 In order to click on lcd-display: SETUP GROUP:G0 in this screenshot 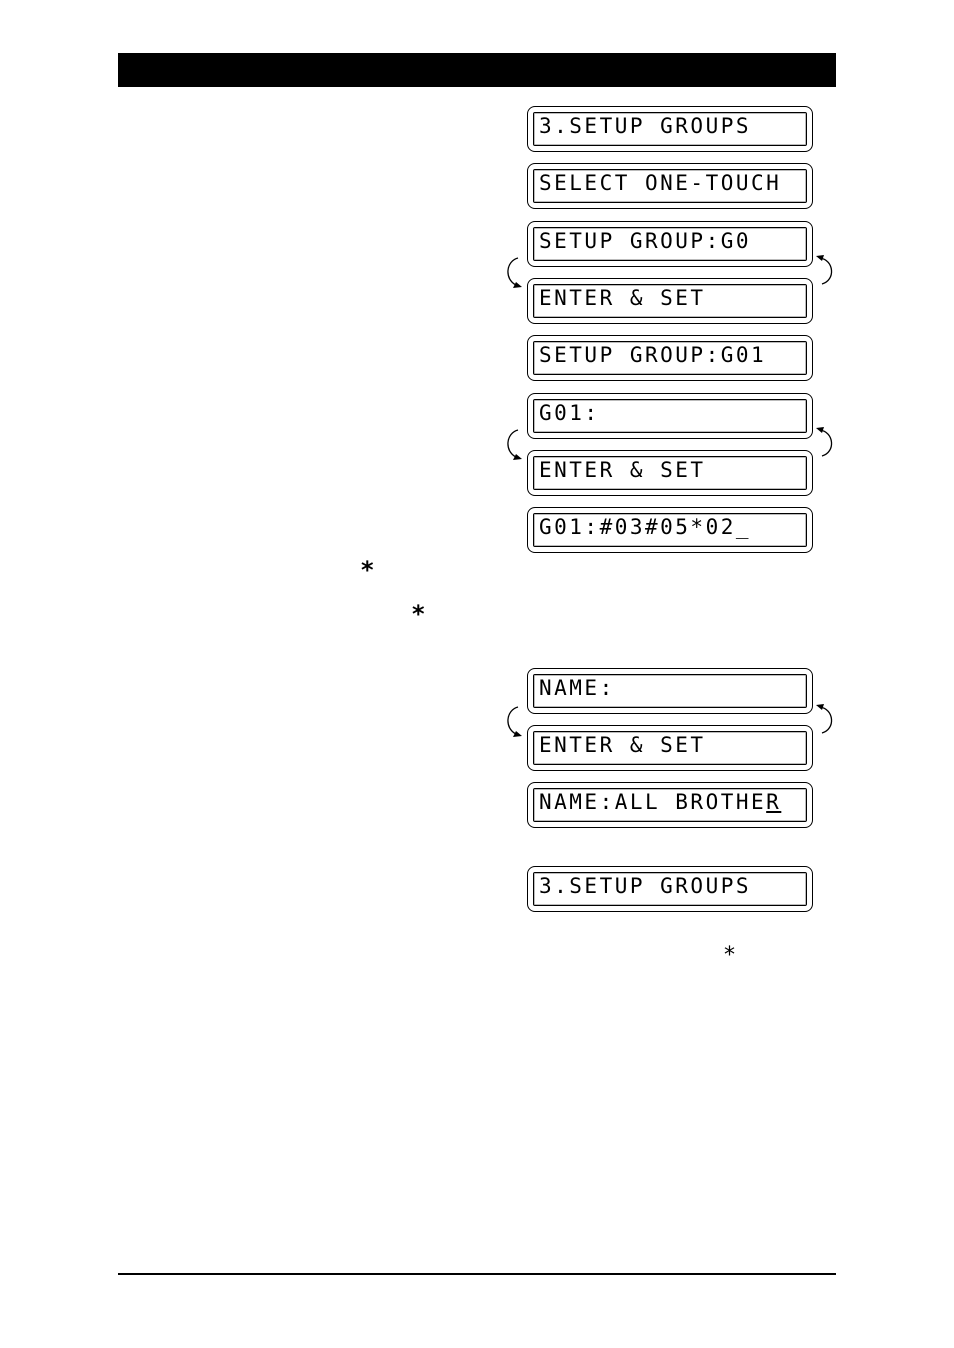, I will do `click(670, 244)`.